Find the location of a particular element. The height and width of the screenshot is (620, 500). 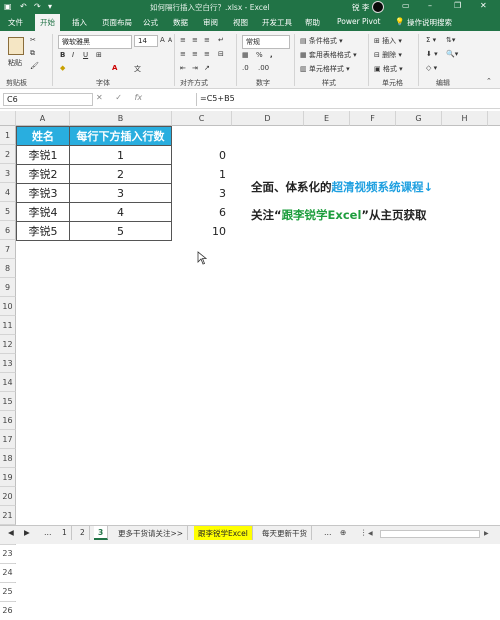

sheet-tab-follow: 更多干货请关注>> is located at coordinates (151, 533).